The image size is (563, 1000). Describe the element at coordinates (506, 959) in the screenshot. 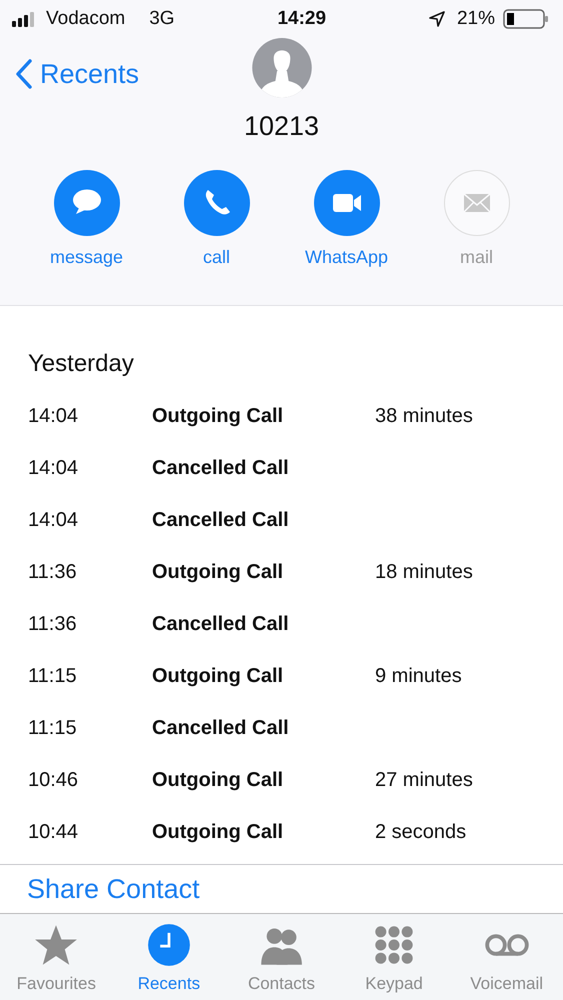

I see `tab-bar-item: Voicemail` at that location.